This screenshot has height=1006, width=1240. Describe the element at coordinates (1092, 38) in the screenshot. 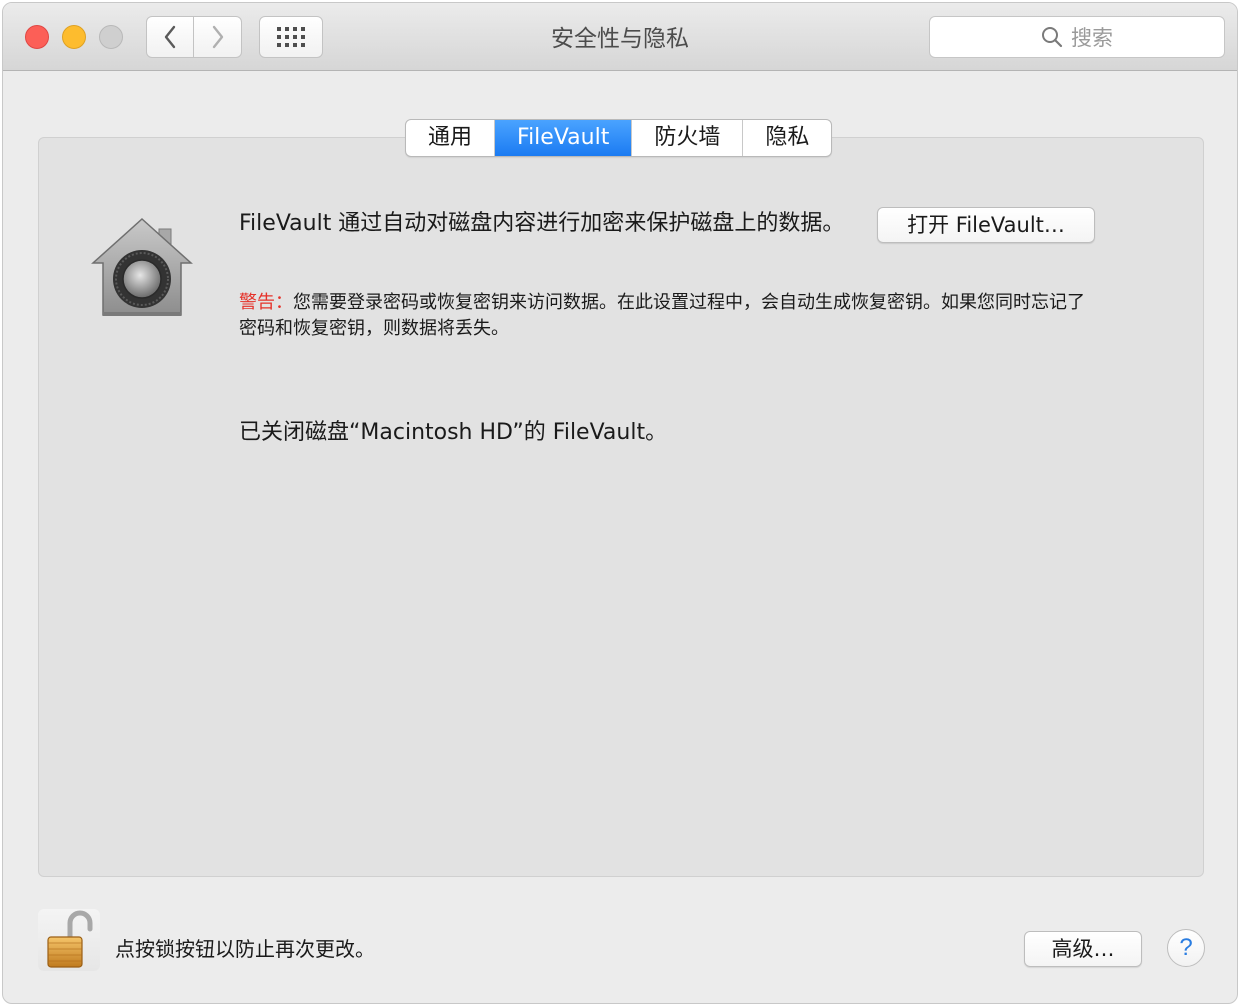

I see `search-placeholder: 搜索` at that location.